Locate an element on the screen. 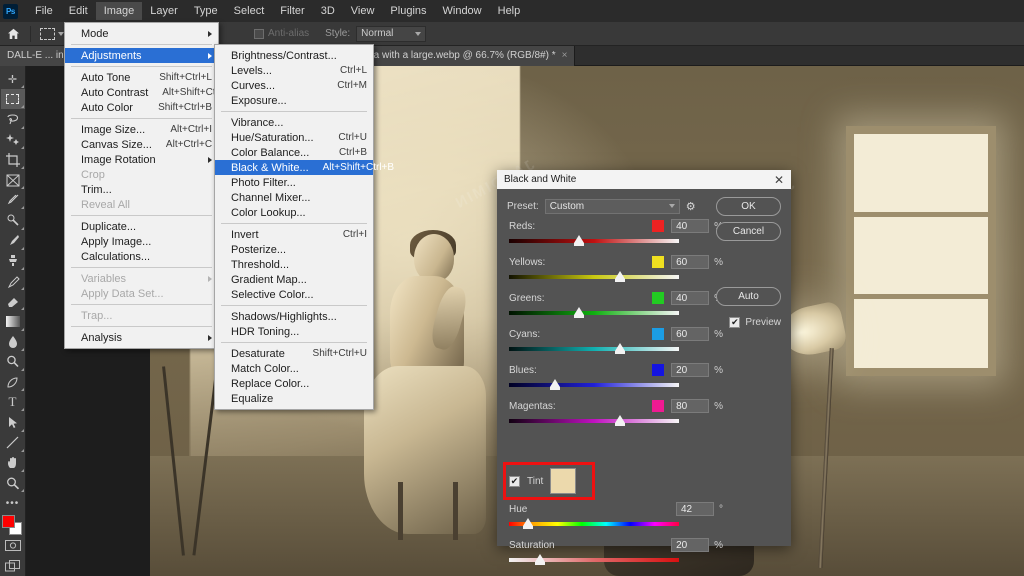 Image resolution: width=1024 pixels, height=576 pixels. yellows-handle is located at coordinates (619, 276).